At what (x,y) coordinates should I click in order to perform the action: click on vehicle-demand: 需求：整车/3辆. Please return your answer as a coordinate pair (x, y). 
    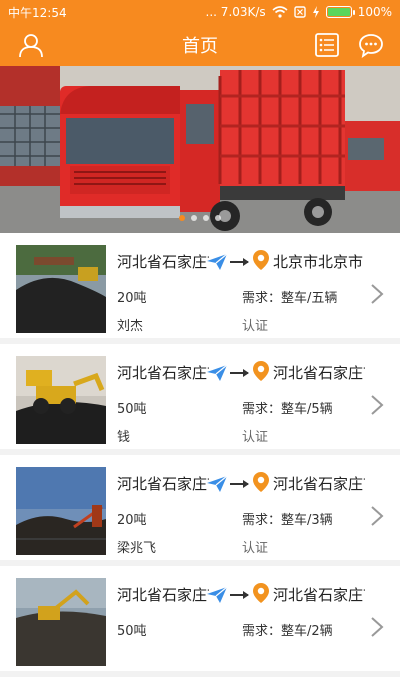
    Looking at the image, I should click on (287, 520).